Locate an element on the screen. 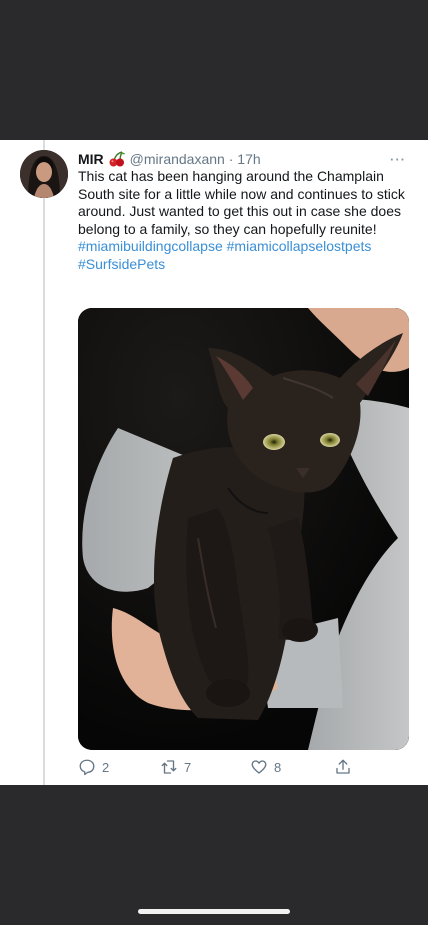 The height and width of the screenshot is (925, 428). share-icon is located at coordinates (343, 766).